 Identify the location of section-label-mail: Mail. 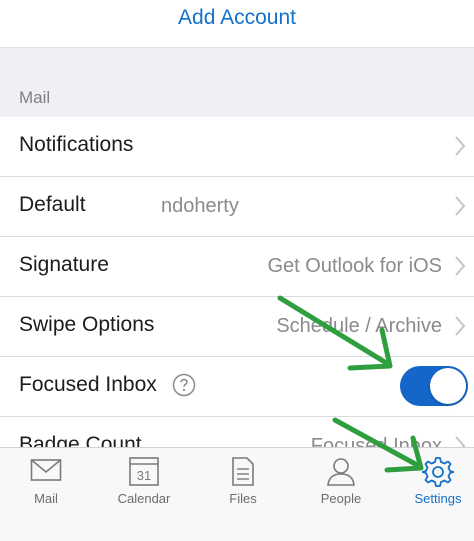
(35, 97).